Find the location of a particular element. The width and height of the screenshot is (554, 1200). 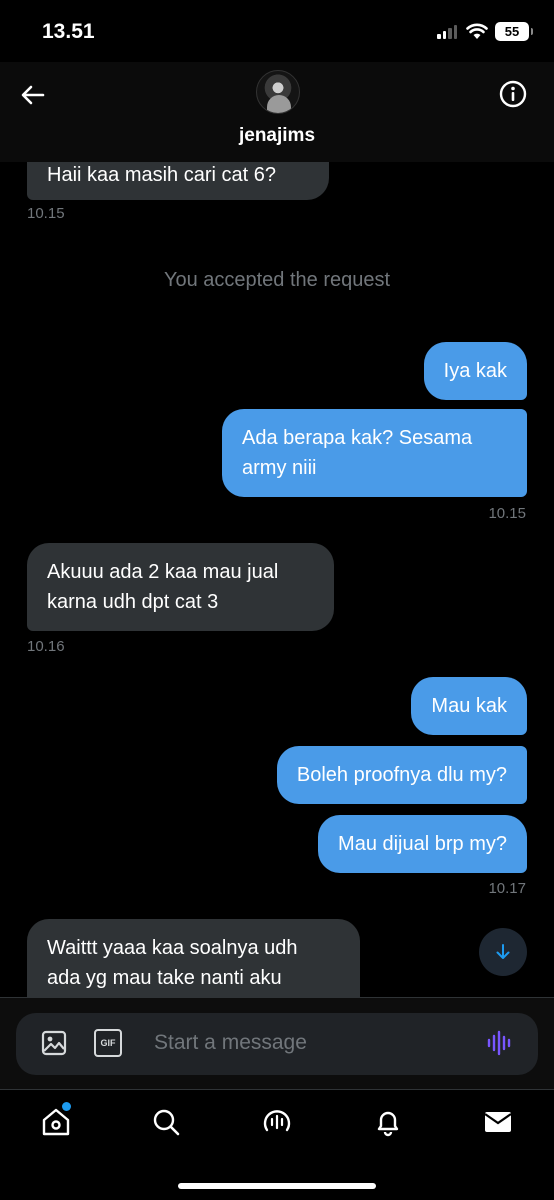

sent-message: Mau kak is located at coordinates (469, 706).